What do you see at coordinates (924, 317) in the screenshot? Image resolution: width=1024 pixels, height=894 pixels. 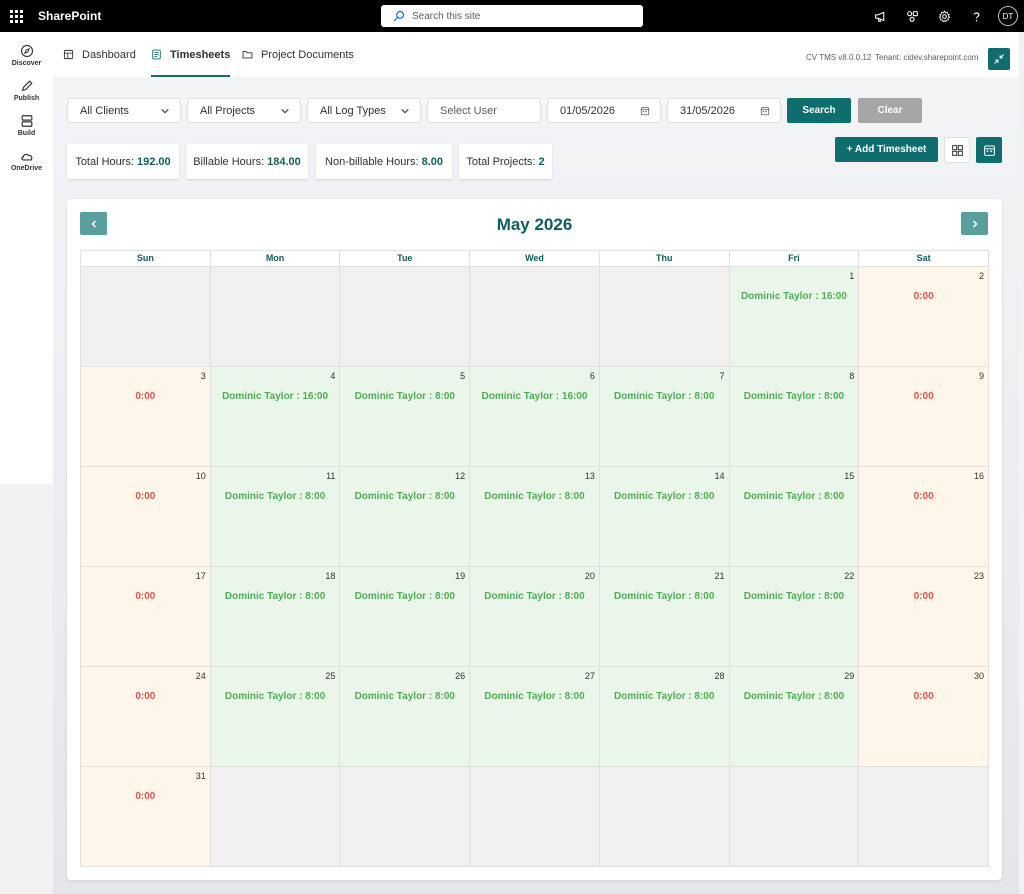 I see `calendar-day-cell: 2 0:00` at bounding box center [924, 317].